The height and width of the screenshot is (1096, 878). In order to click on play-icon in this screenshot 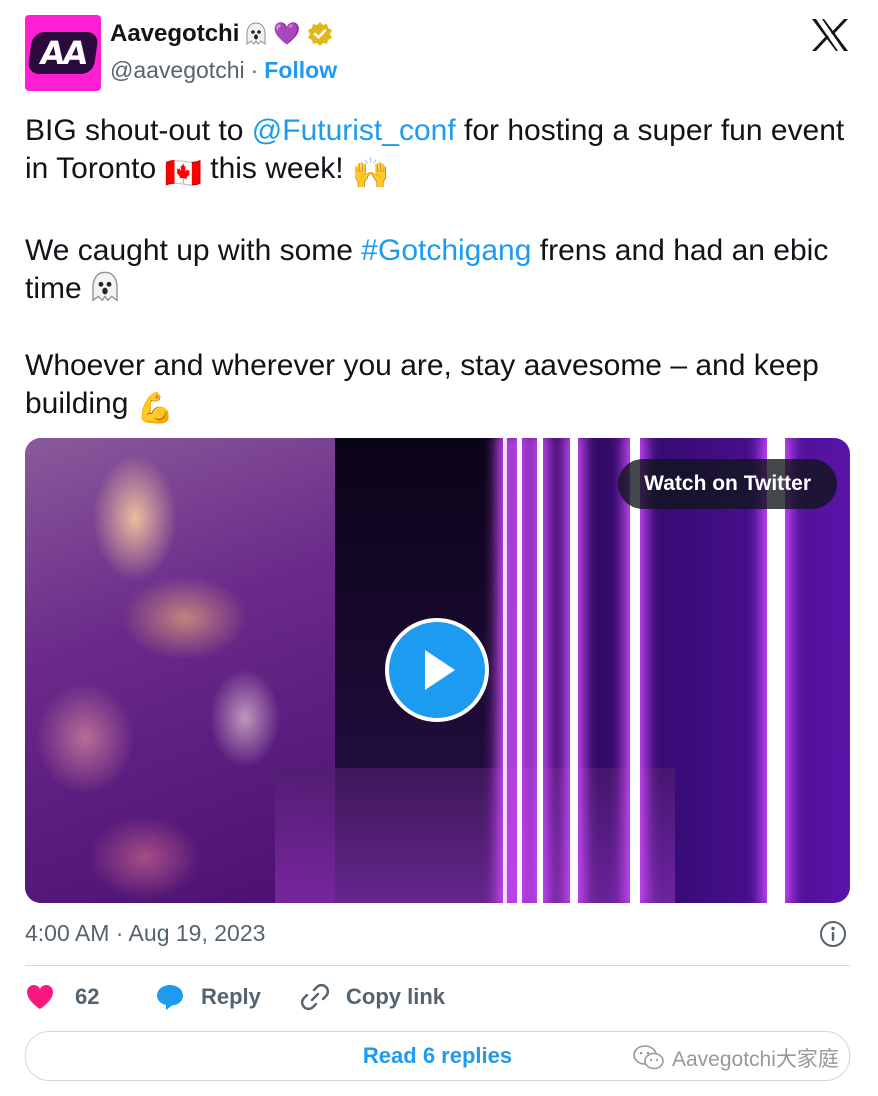, I will do `click(440, 670)`.